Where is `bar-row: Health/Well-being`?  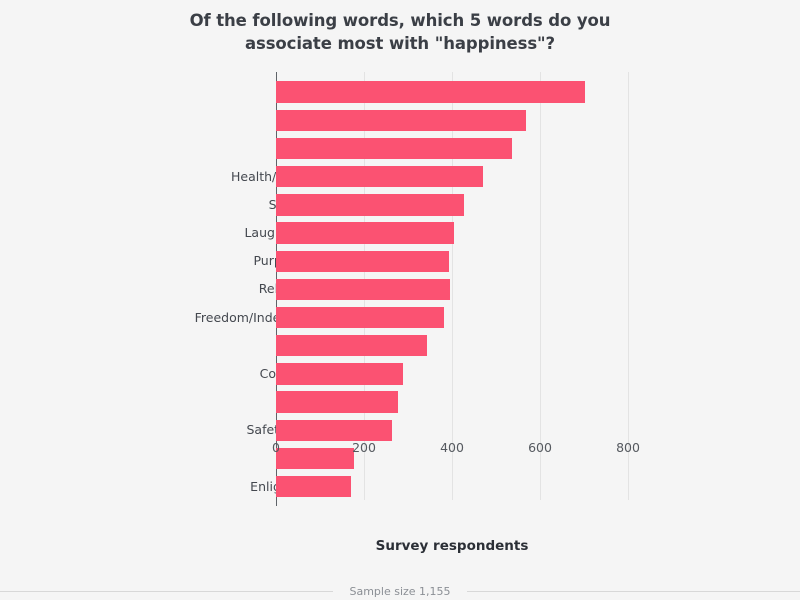 bar-row: Health/Well-being is located at coordinates (429, 177).